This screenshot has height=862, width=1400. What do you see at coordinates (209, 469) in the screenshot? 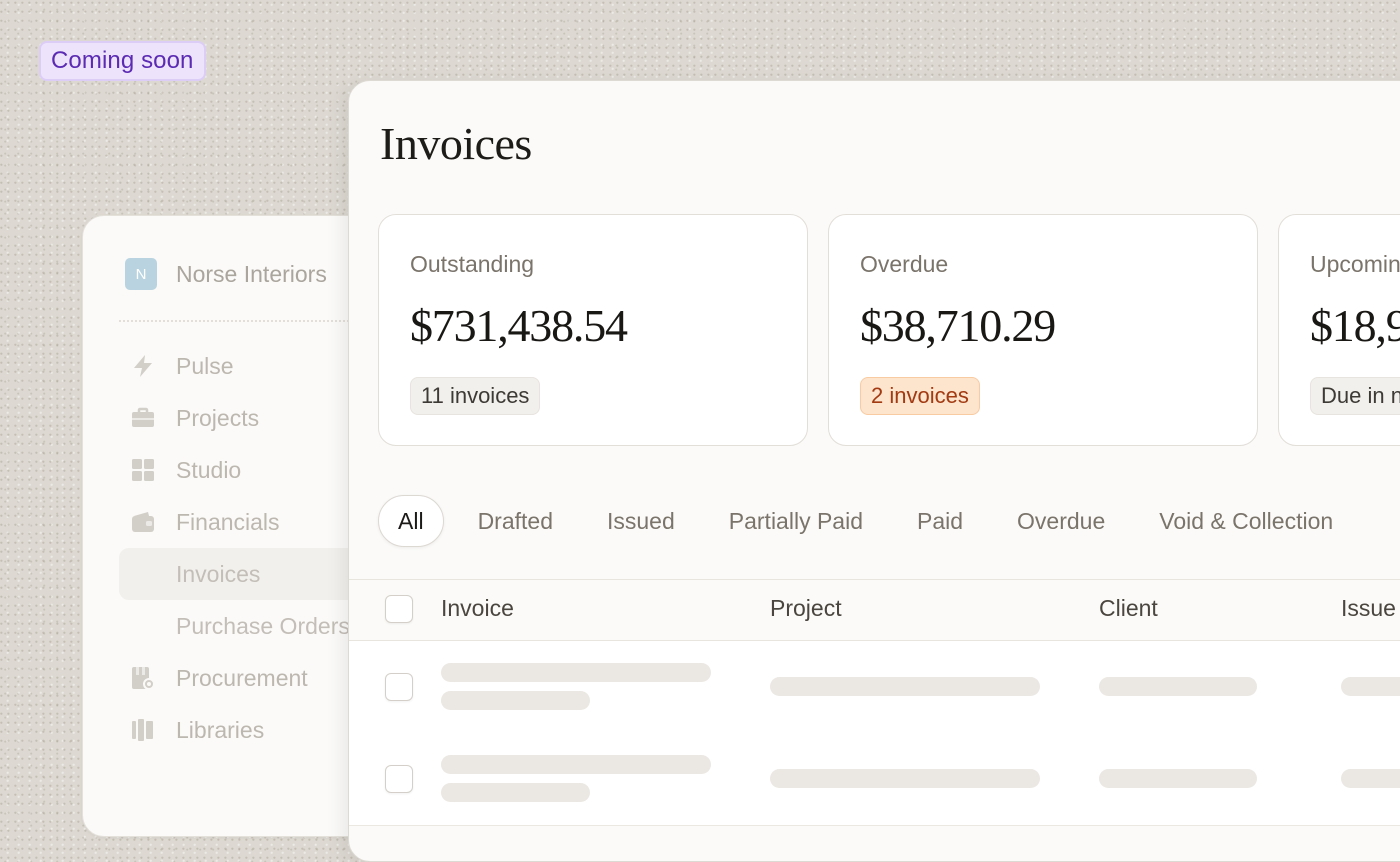
I see `sidebar-item-label: Studio` at bounding box center [209, 469].